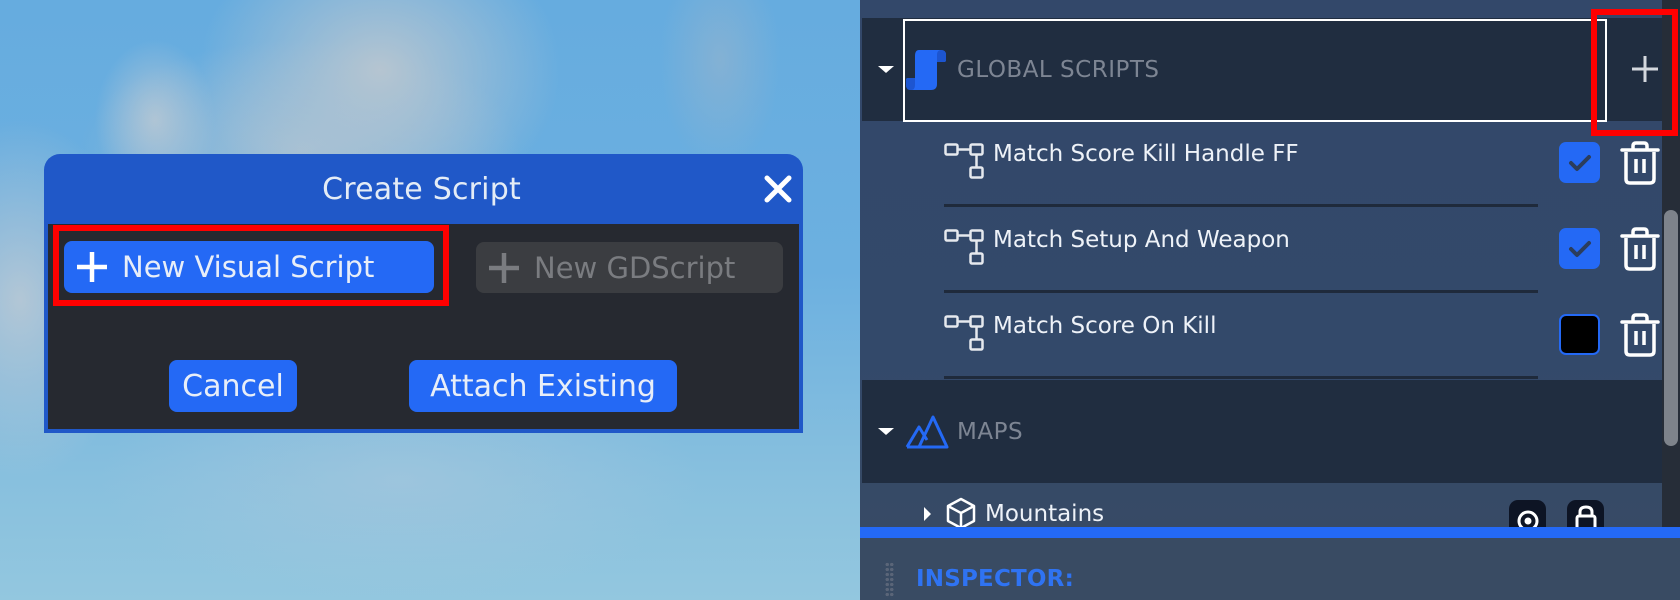 This screenshot has height=600, width=1680. Describe the element at coordinates (1262, 69) in the screenshot. I see `group-header-global-scripts: GLOBAL SCRIPTS` at that location.